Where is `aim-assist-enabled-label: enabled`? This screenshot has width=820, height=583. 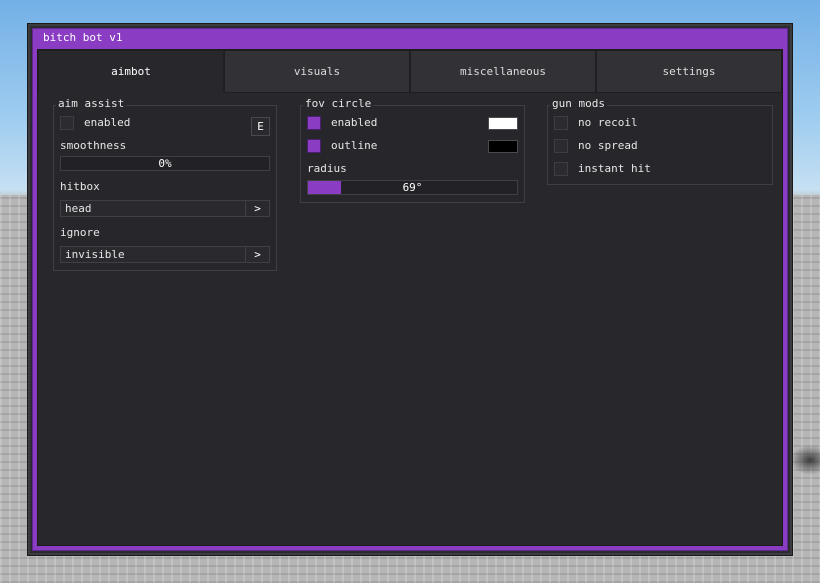
aim-assist-enabled-label: enabled is located at coordinates (107, 122).